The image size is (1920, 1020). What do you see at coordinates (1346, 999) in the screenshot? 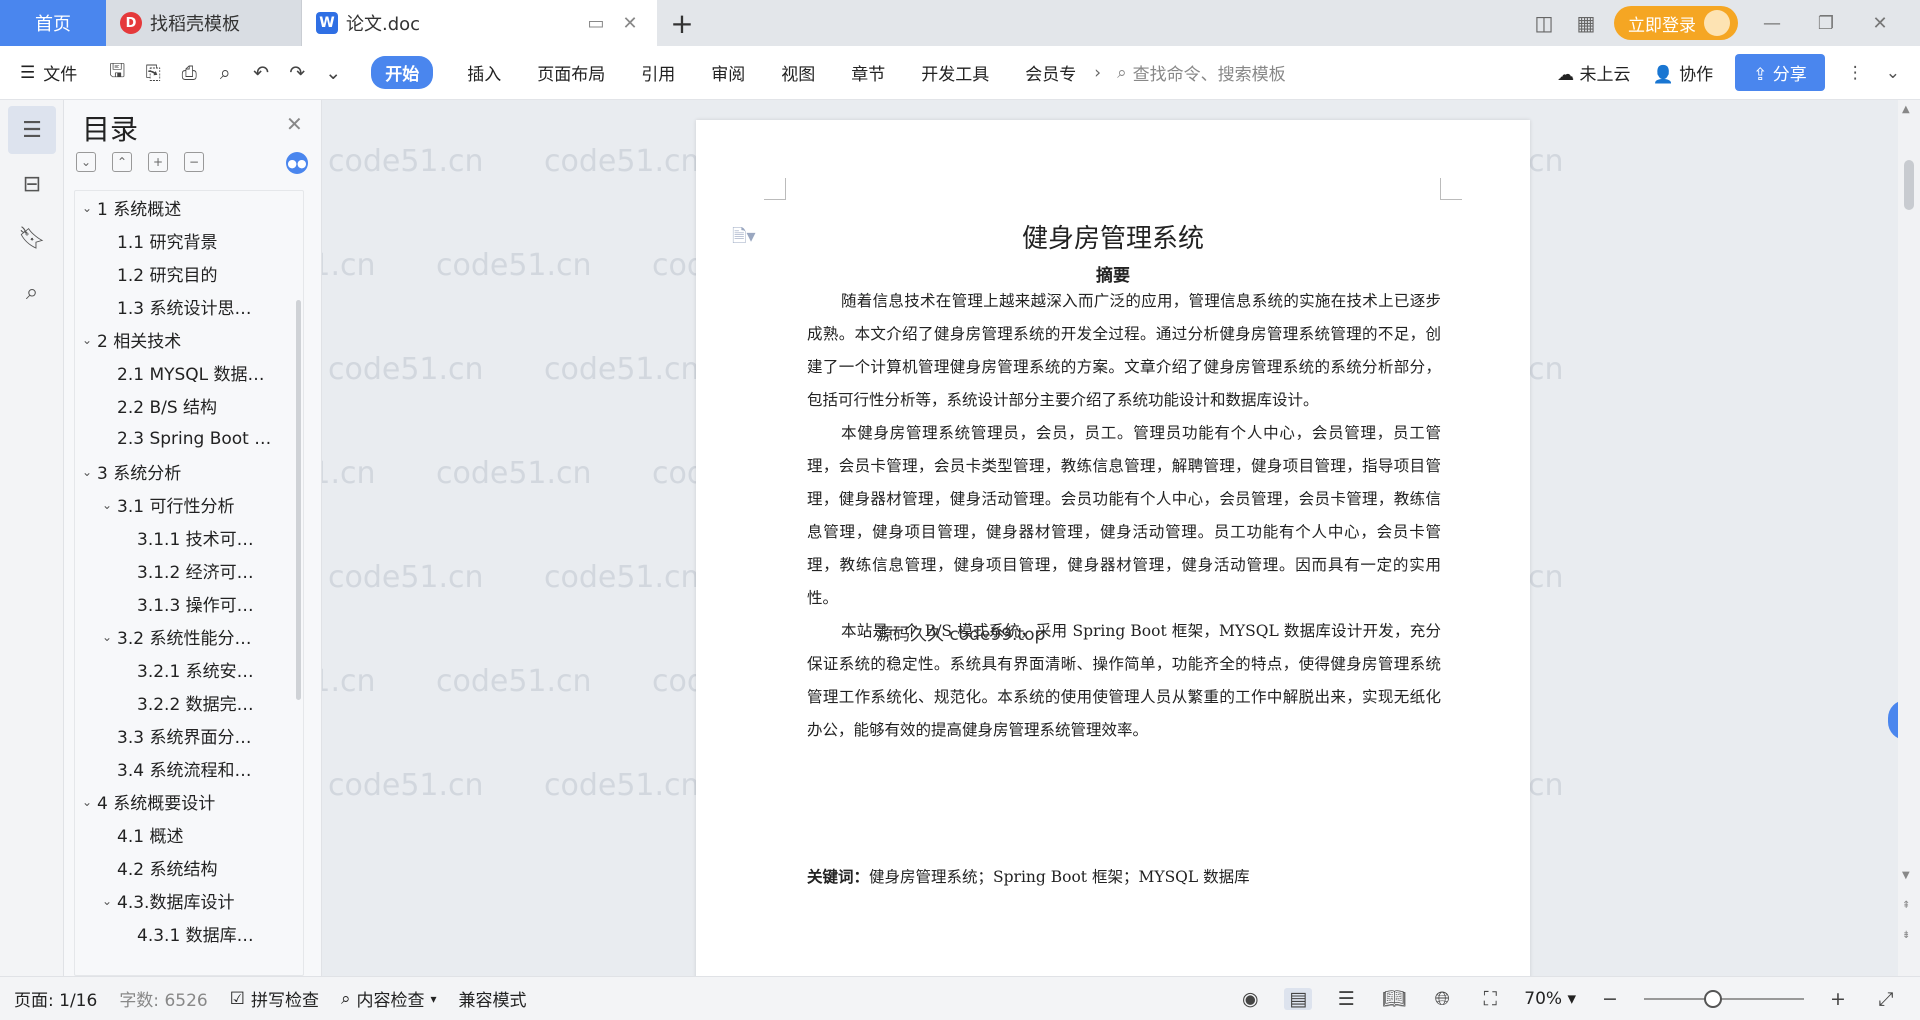
I see `outline-view-icon: ☰` at bounding box center [1346, 999].